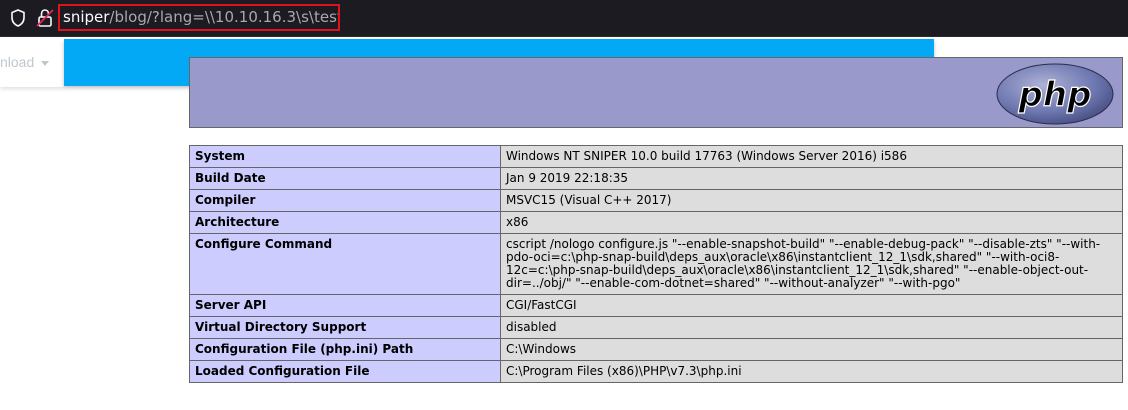  Describe the element at coordinates (811, 222) in the screenshot. I see `row-value: x86` at that location.